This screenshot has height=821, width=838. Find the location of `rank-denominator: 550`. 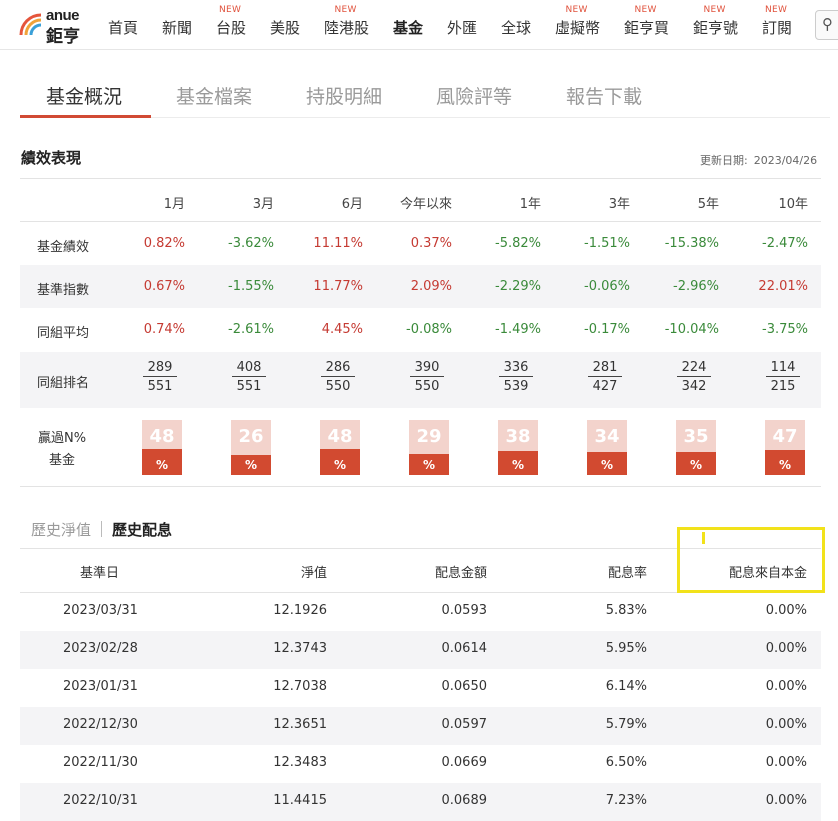

rank-denominator: 550 is located at coordinates (338, 386).